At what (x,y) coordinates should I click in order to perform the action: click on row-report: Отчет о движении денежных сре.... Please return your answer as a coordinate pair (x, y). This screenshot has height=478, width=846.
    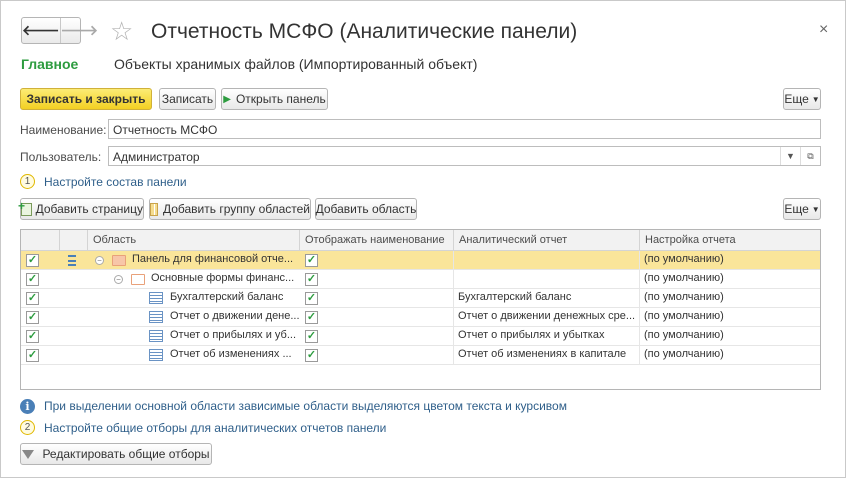
    Looking at the image, I should click on (546, 317).